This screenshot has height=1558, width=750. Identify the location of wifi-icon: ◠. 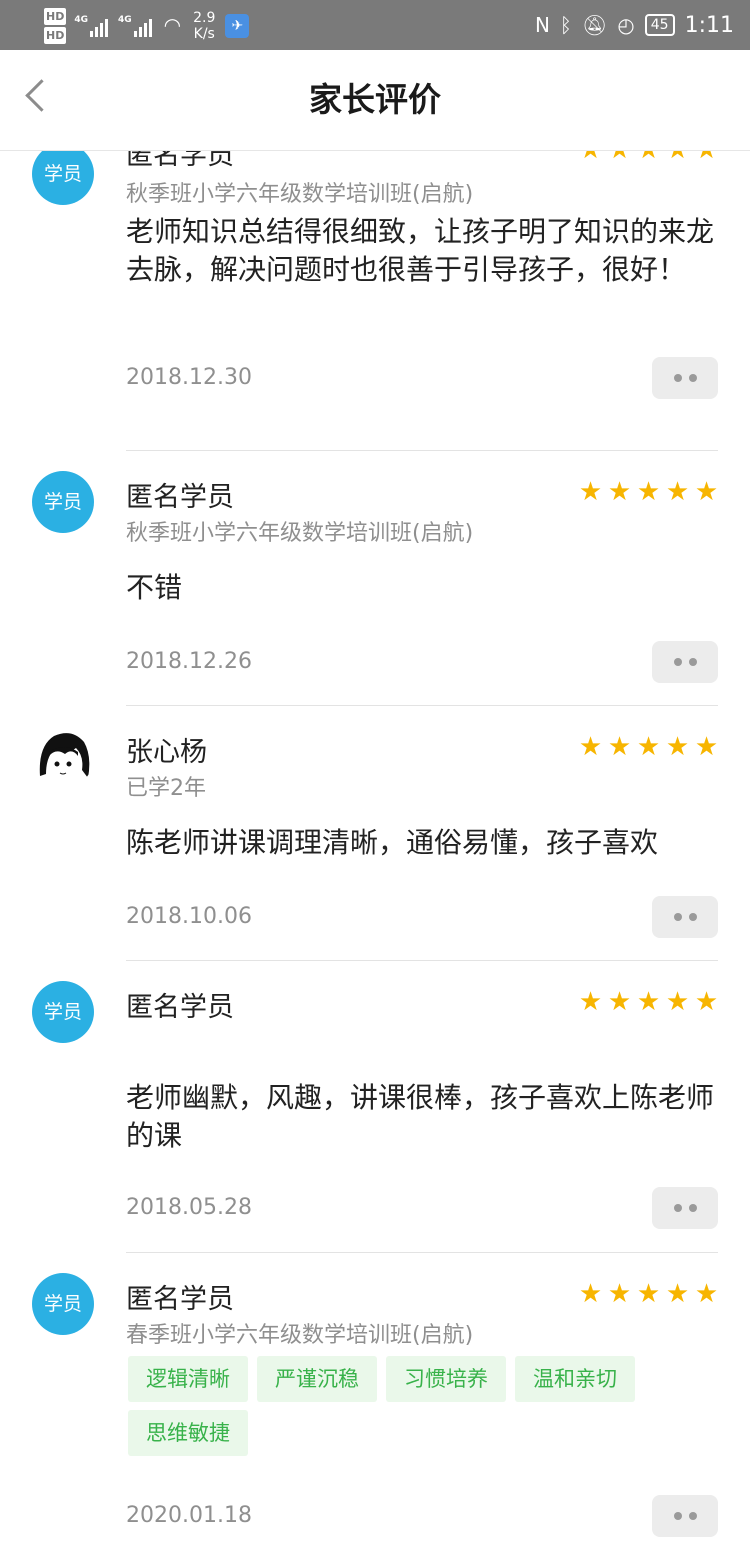
(172, 25).